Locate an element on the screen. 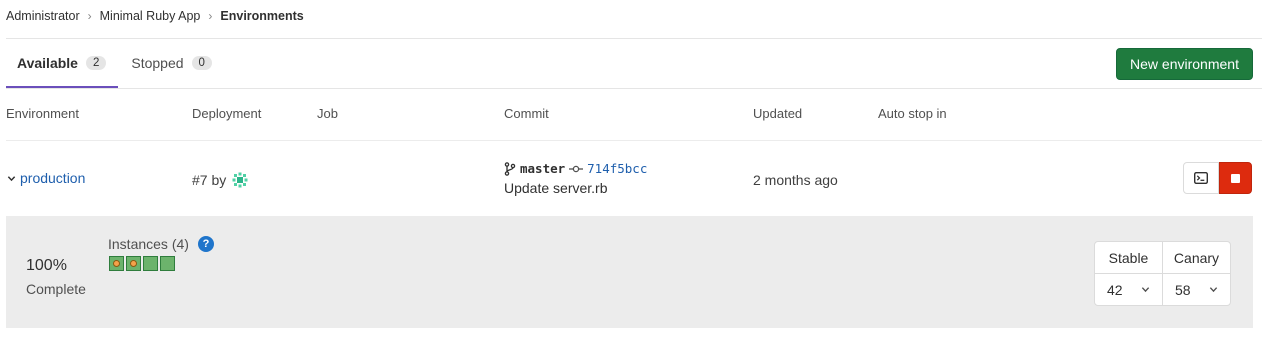 The image size is (1267, 340). deployment-info: #7 by is located at coordinates (221, 180).